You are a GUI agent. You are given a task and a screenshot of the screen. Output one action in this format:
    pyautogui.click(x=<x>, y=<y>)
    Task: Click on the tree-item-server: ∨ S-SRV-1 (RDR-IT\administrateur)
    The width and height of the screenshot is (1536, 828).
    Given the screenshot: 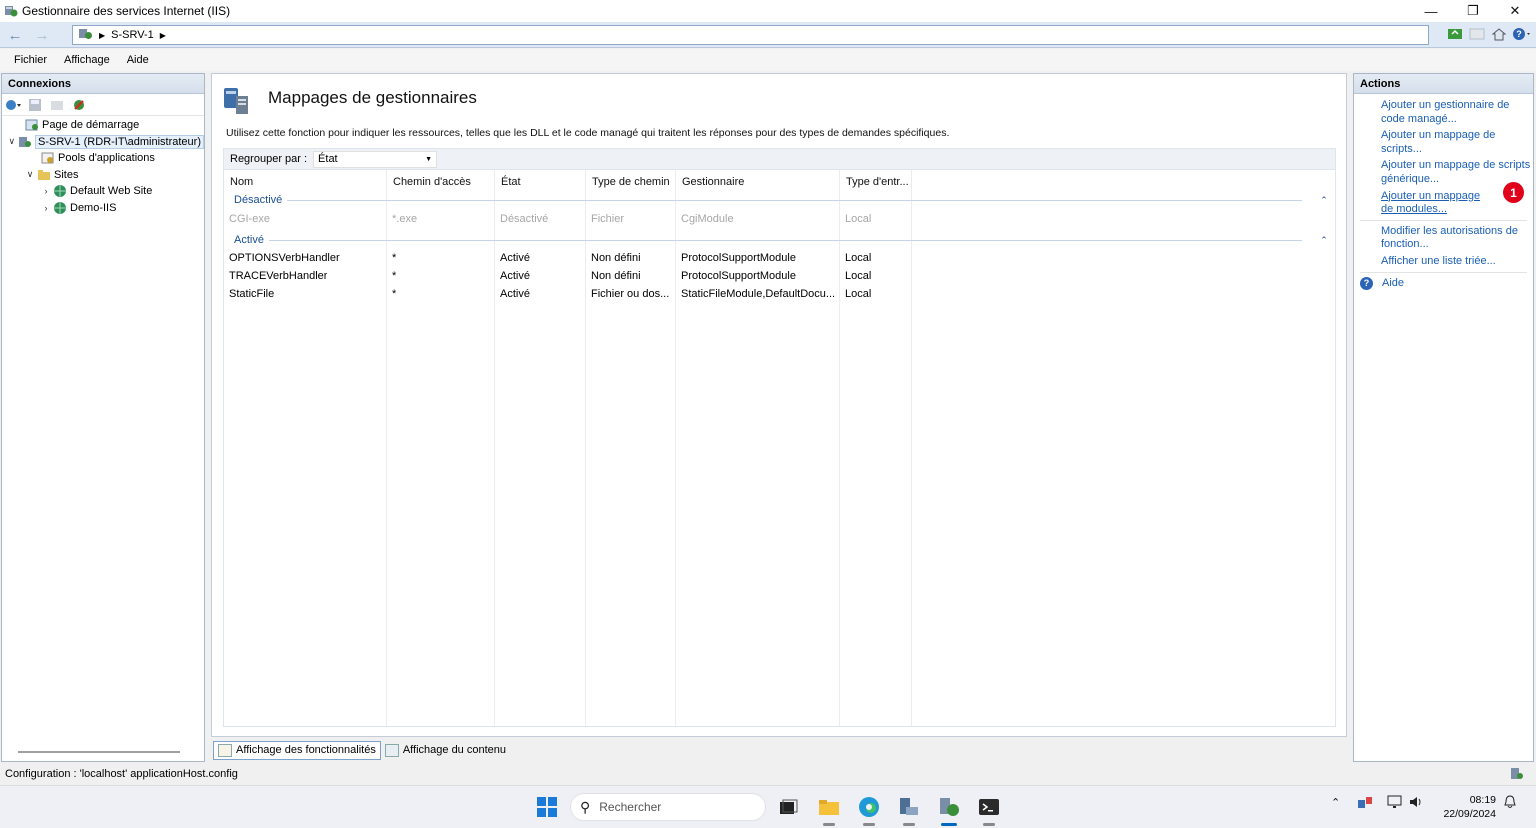 What is the action you would take?
    pyautogui.click(x=103, y=142)
    